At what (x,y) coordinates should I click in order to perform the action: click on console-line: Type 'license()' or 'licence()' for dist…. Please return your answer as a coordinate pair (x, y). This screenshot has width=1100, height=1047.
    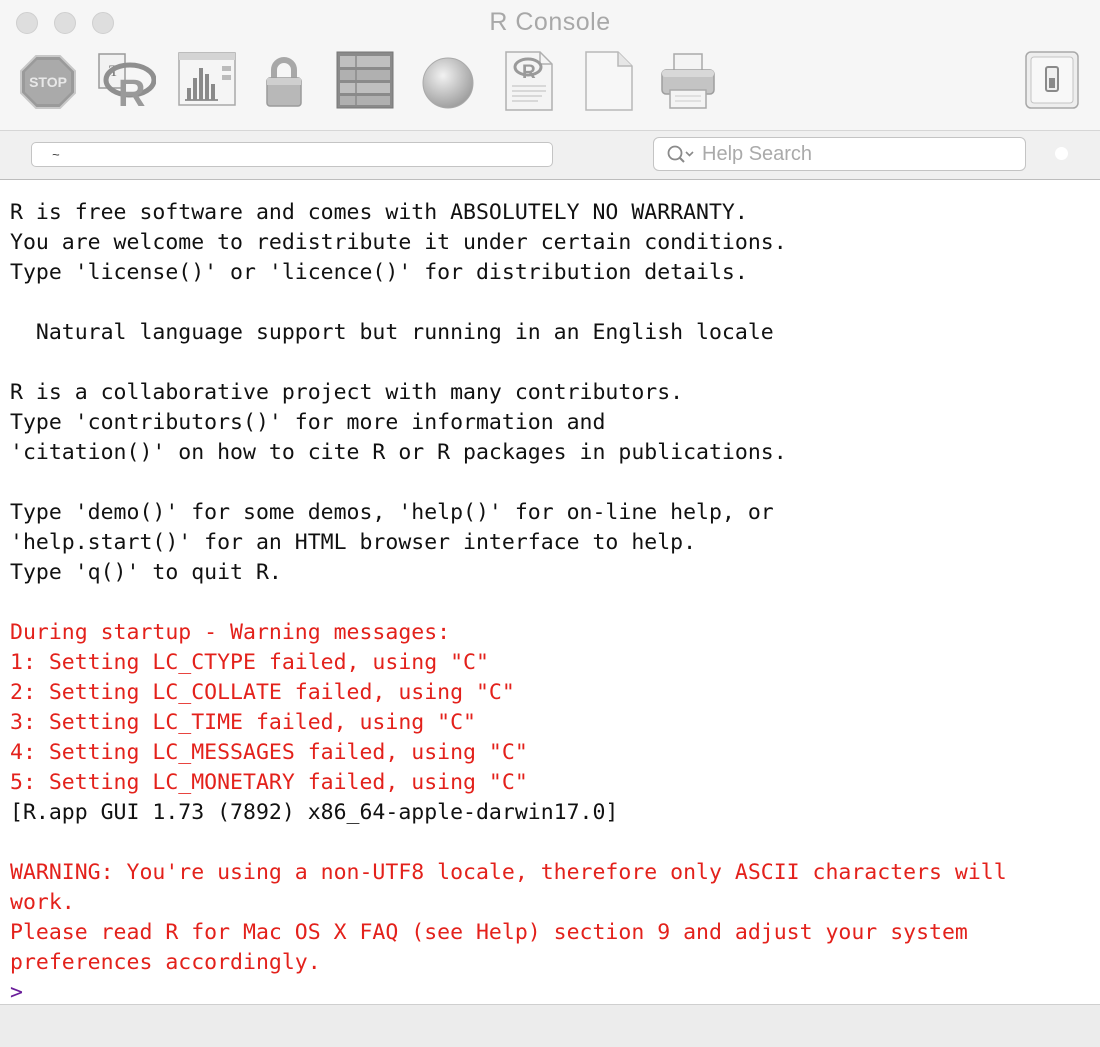
    Looking at the image, I should click on (379, 272).